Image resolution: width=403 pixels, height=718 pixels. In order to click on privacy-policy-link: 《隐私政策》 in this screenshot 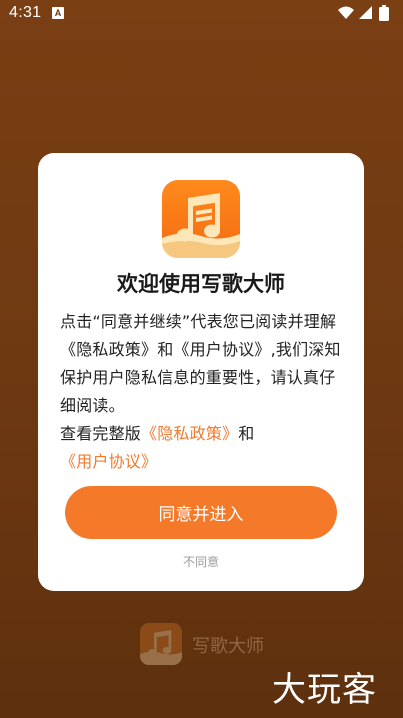, I will do `click(189, 433)`.